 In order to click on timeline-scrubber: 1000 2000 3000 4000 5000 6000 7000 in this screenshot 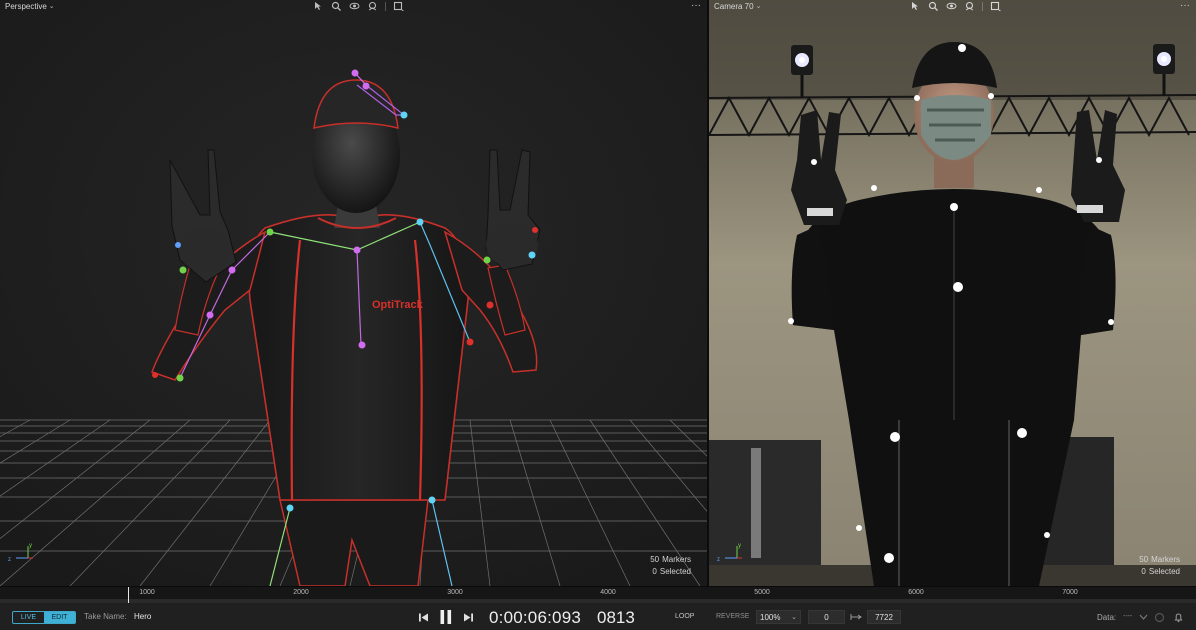, I will do `click(598, 595)`.